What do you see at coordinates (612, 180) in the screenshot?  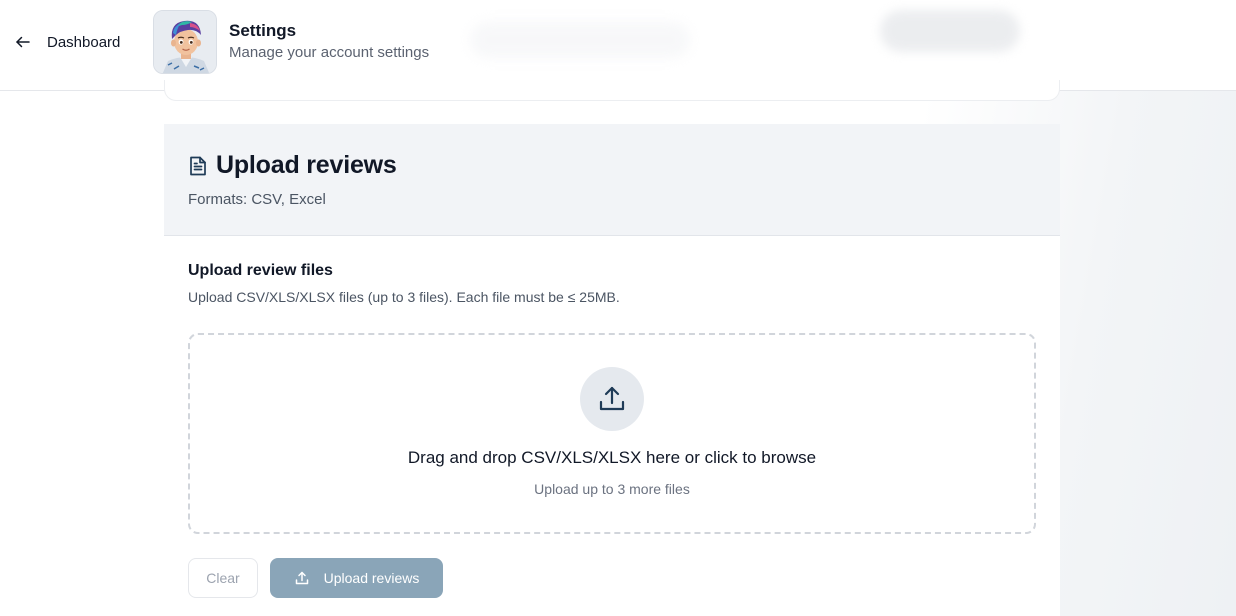 I see `card-header: Upload reviews Formats: CSV, Excel` at bounding box center [612, 180].